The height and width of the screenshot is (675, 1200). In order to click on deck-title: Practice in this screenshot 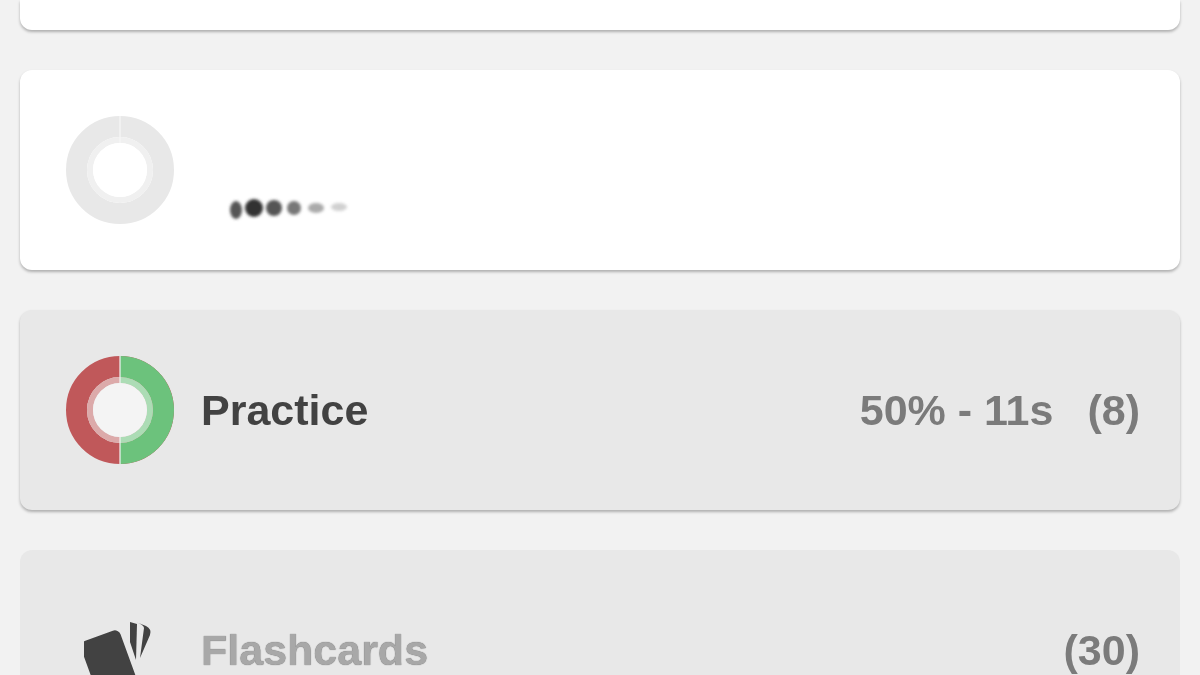, I will do `click(285, 410)`.